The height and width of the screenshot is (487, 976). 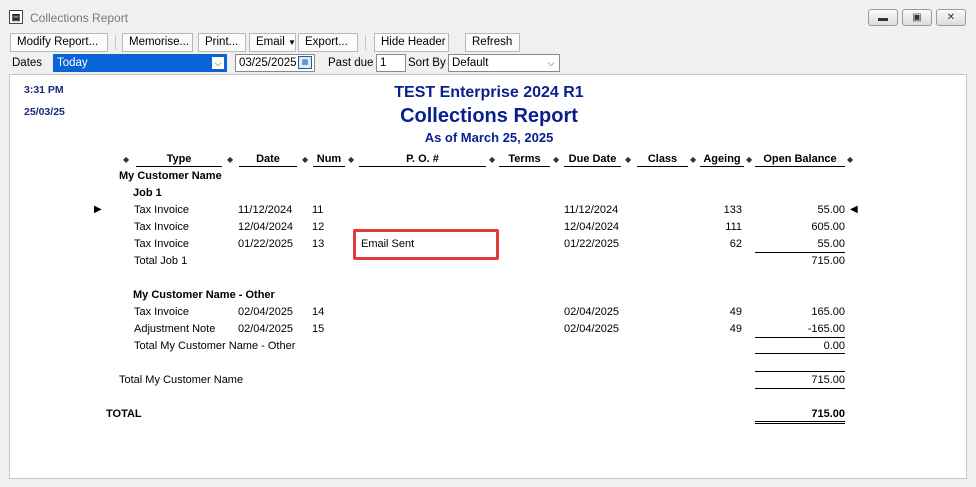 I want to click on cell-open-balance: -165.00, so click(x=826, y=329).